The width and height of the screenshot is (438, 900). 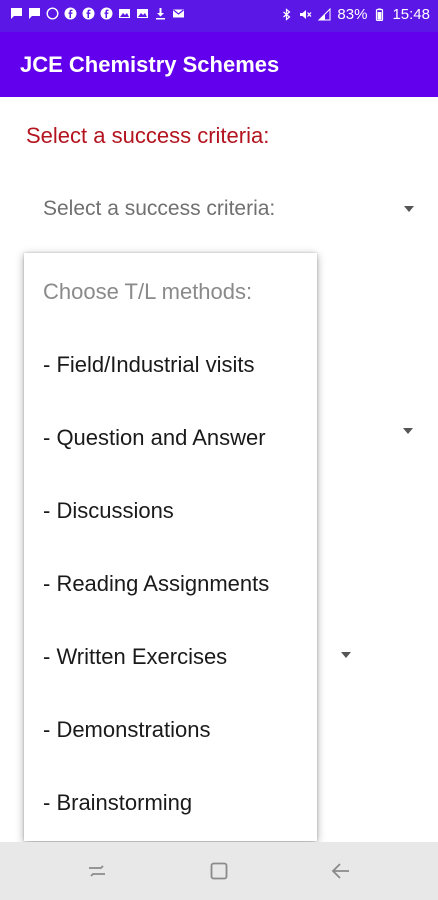 I want to click on dropdown-option: - Question and Answer, so click(x=154, y=438).